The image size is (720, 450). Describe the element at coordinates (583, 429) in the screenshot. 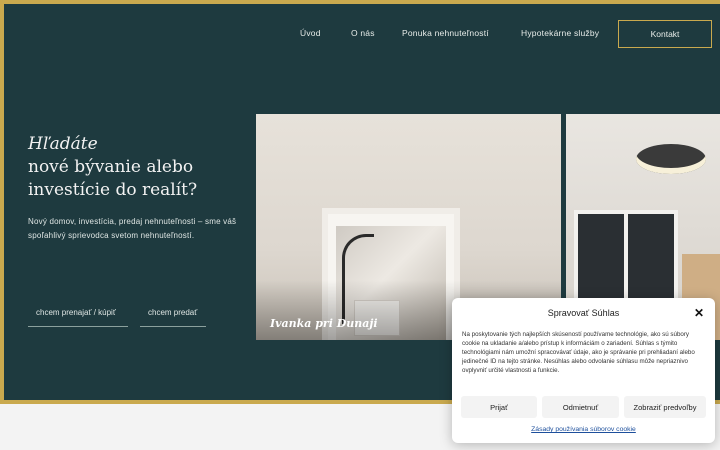

I see `cookie-policy-link: Zásady používania súborov cookie` at that location.